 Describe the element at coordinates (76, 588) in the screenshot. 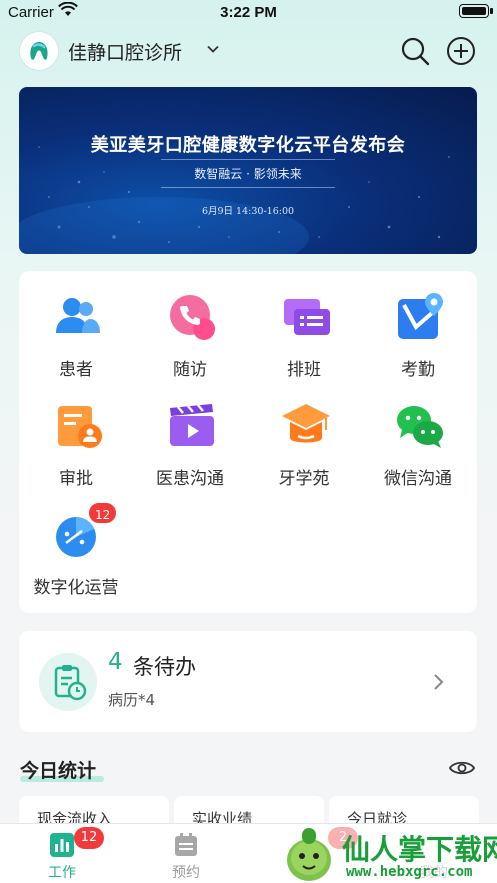

I see `grid-item-label: 数字化运营` at that location.